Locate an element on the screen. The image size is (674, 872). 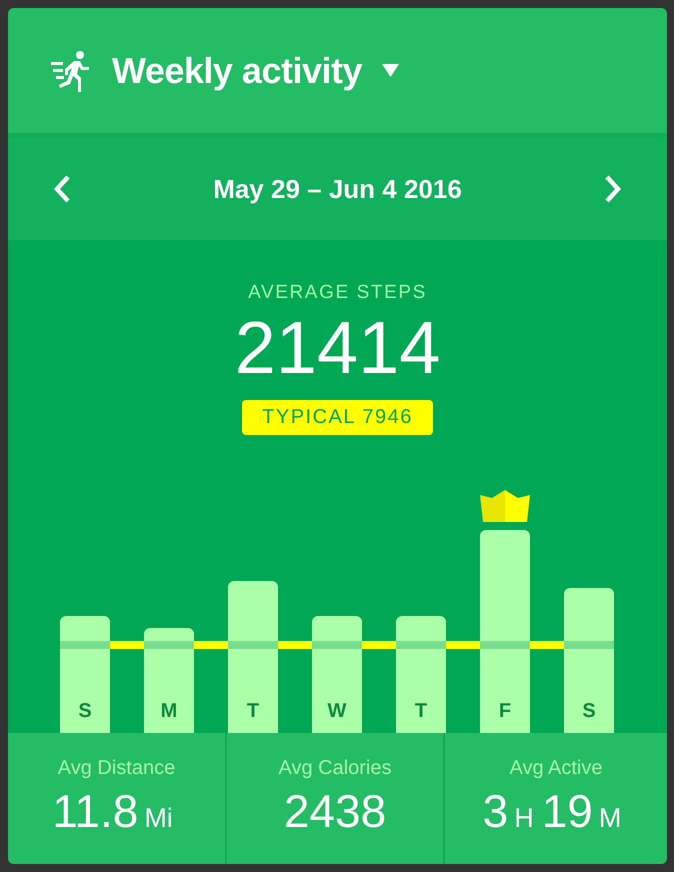
stat-label: Avg Distance is located at coordinates (117, 768).